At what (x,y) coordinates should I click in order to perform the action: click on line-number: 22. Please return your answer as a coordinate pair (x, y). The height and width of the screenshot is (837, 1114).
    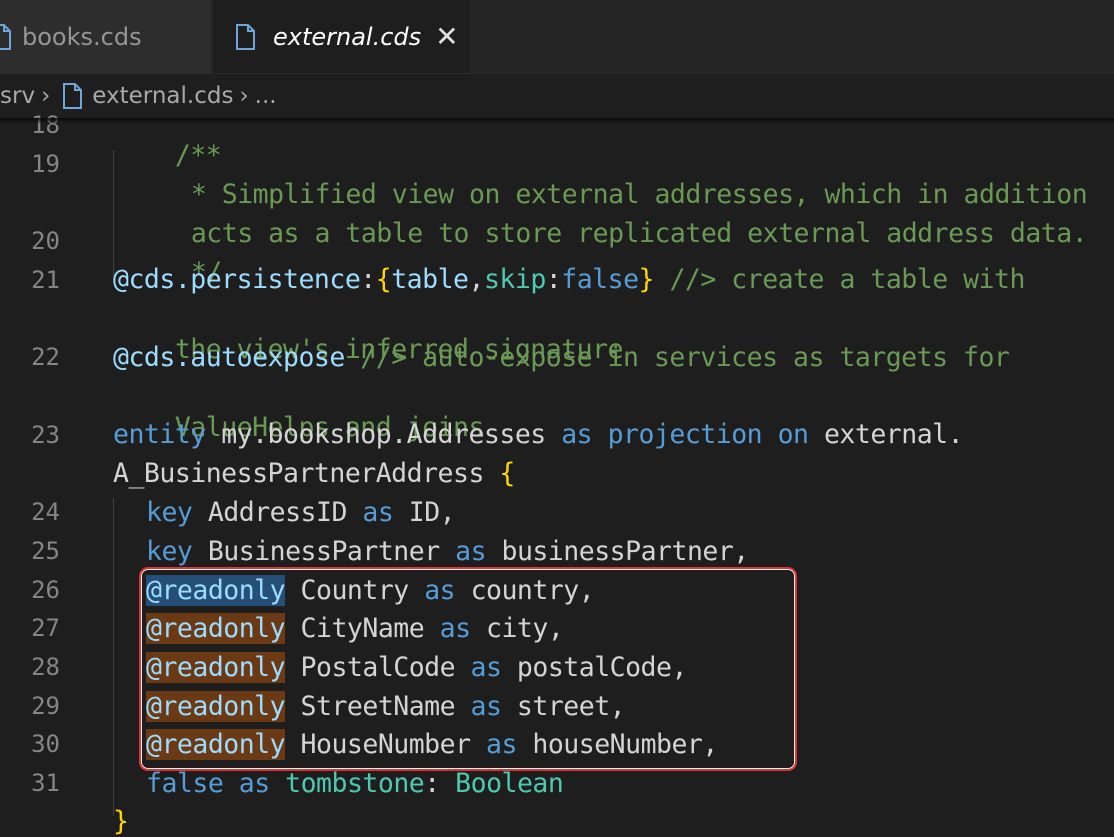
    Looking at the image, I should click on (45, 357).